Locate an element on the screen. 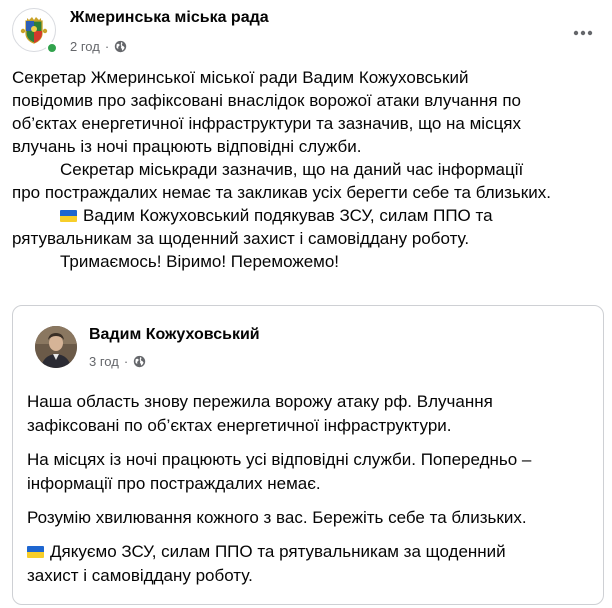  shared-text-line: захист і самовіддану роботу. is located at coordinates (140, 575).